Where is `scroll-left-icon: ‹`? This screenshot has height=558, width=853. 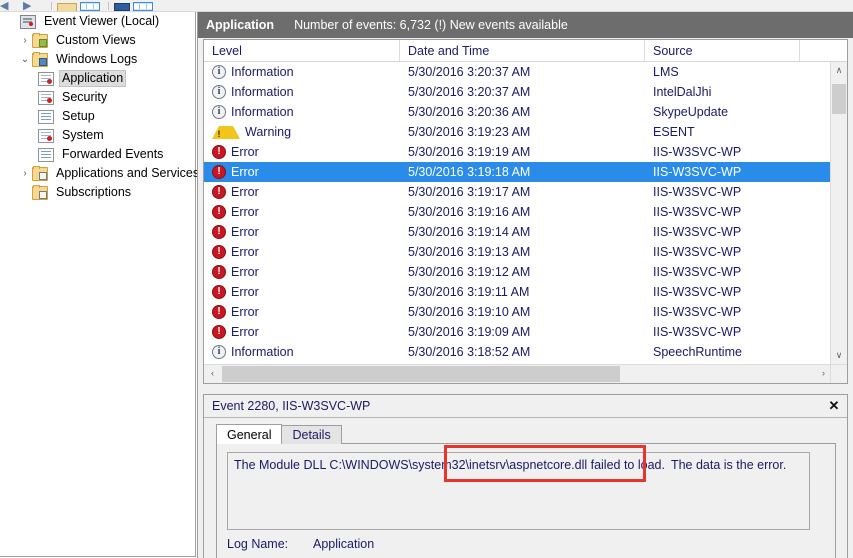
scroll-left-icon: ‹ is located at coordinates (212, 374).